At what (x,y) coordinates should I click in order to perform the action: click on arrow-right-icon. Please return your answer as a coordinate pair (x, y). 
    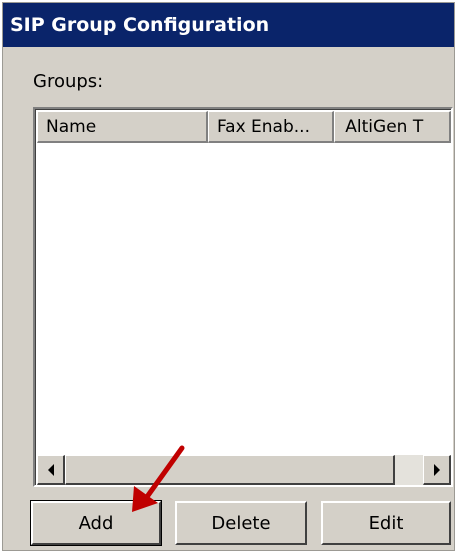
    Looking at the image, I should click on (436, 469).